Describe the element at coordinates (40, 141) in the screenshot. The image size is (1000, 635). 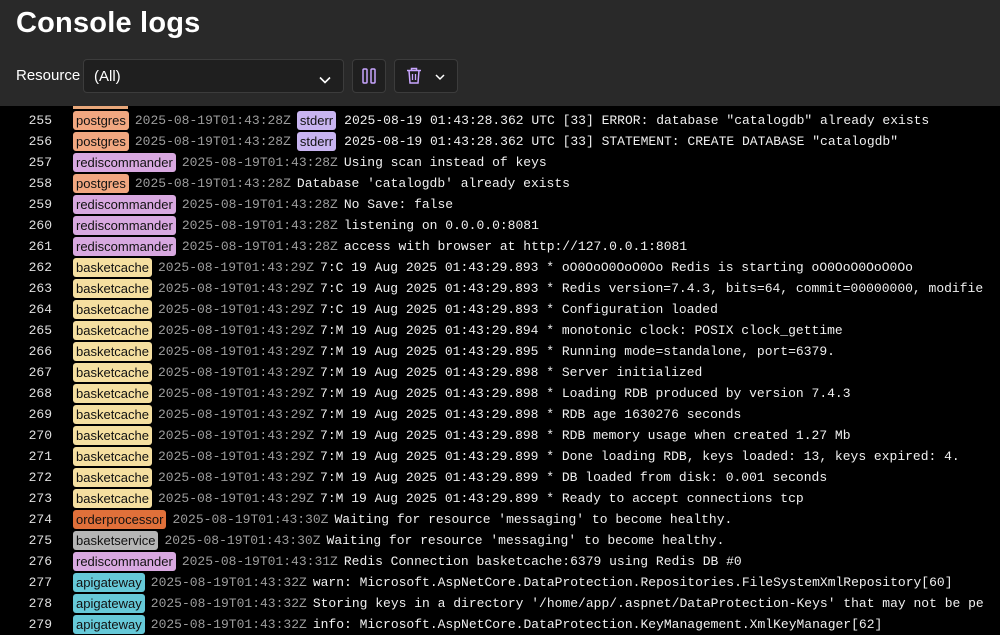
I see `line-number: 256` at that location.